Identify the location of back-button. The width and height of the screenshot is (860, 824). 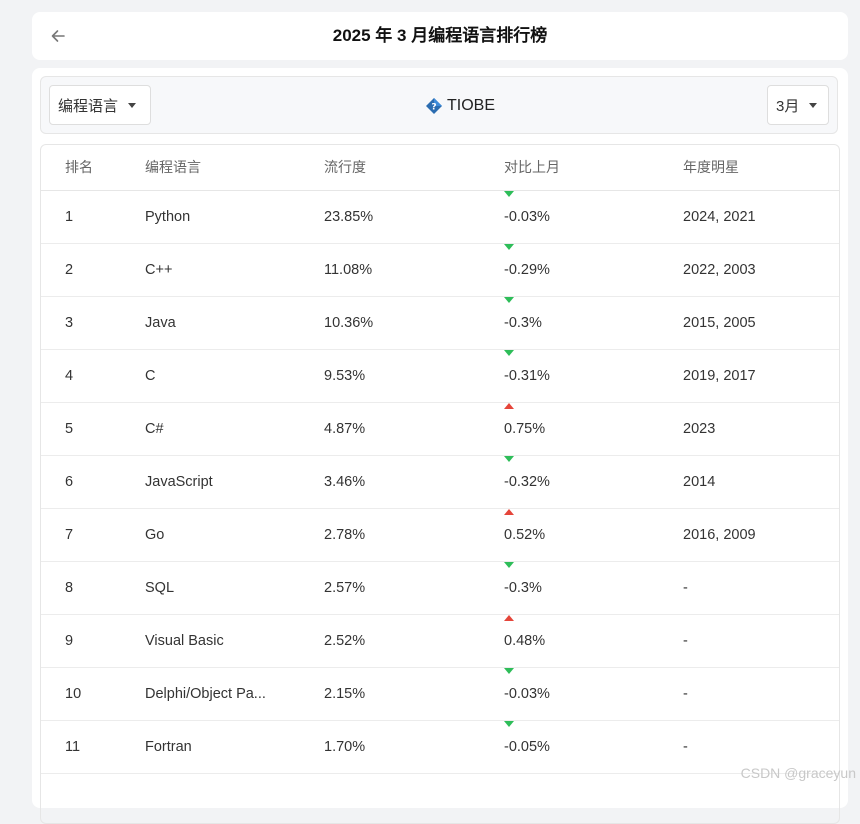
(58, 36).